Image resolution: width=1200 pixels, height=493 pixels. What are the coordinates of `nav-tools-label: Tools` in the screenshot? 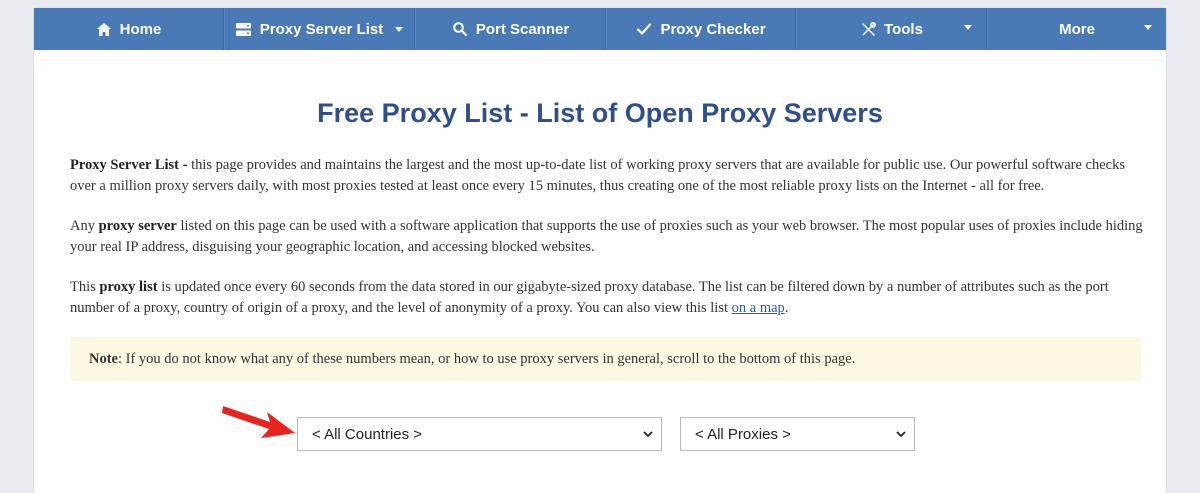 It's located at (903, 29).